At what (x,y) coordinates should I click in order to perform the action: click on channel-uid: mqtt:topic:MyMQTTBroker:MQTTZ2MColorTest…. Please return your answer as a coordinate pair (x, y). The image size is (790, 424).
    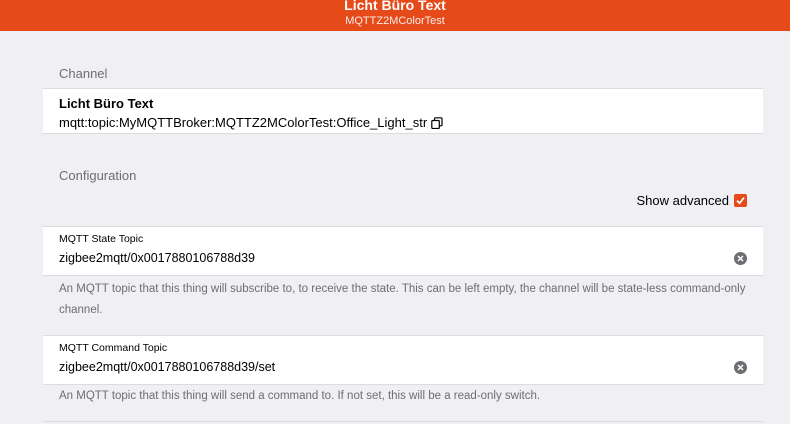
    Looking at the image, I should click on (243, 122).